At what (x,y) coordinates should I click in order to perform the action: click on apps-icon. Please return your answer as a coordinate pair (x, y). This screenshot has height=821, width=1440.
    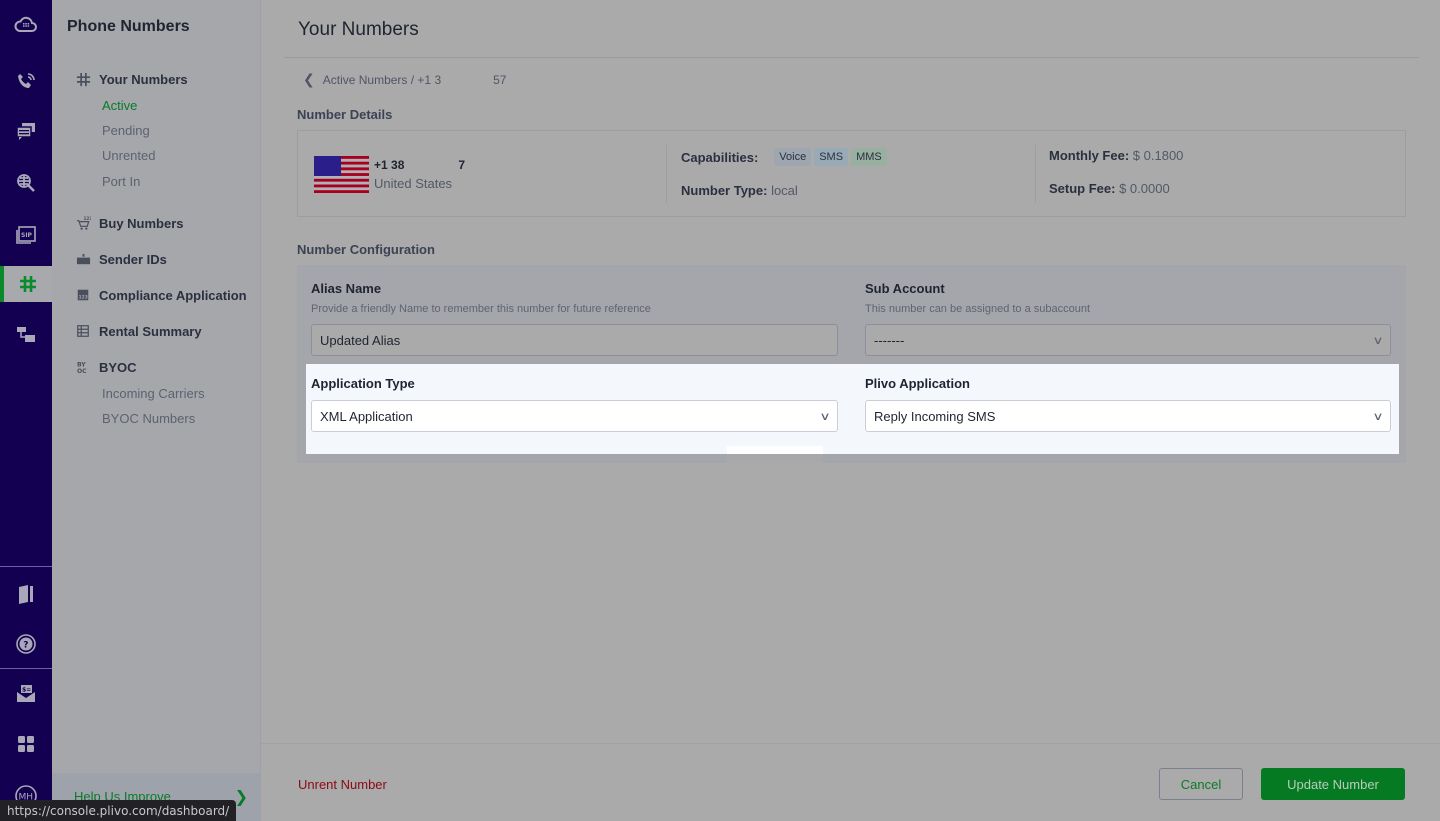
    Looking at the image, I should click on (26, 744).